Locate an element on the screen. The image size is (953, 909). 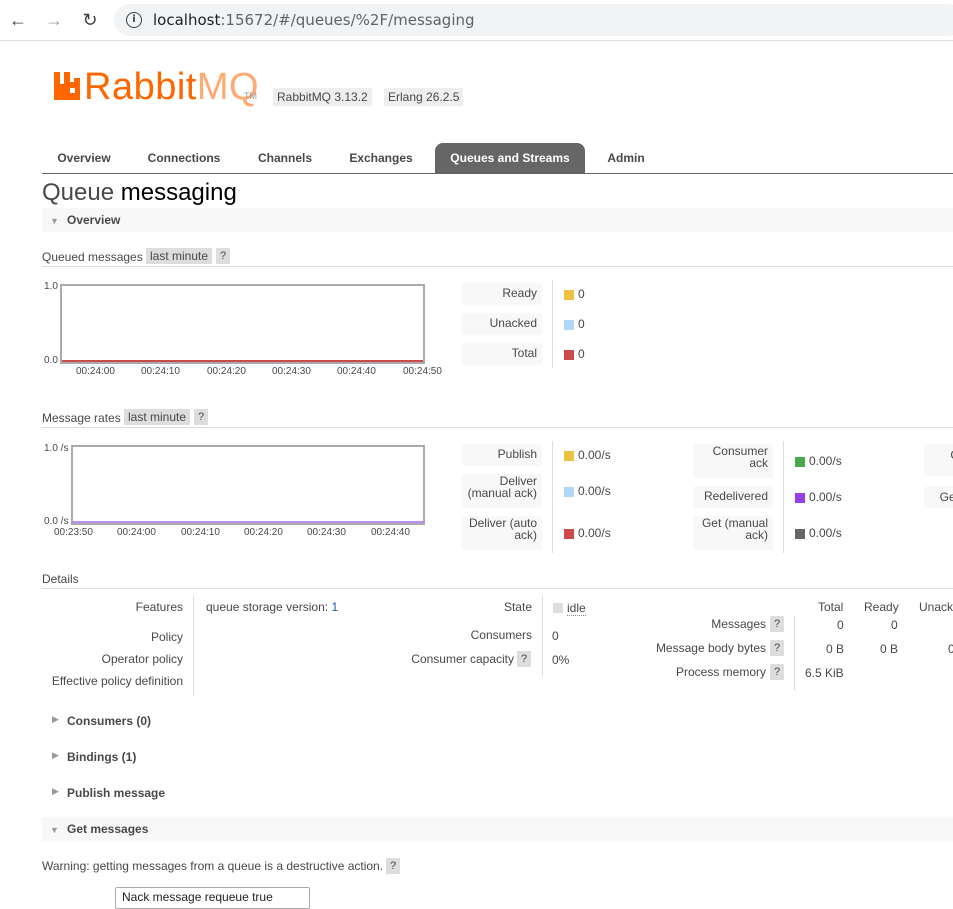
overview-section-toggle: ▼ Overview is located at coordinates (497, 220).